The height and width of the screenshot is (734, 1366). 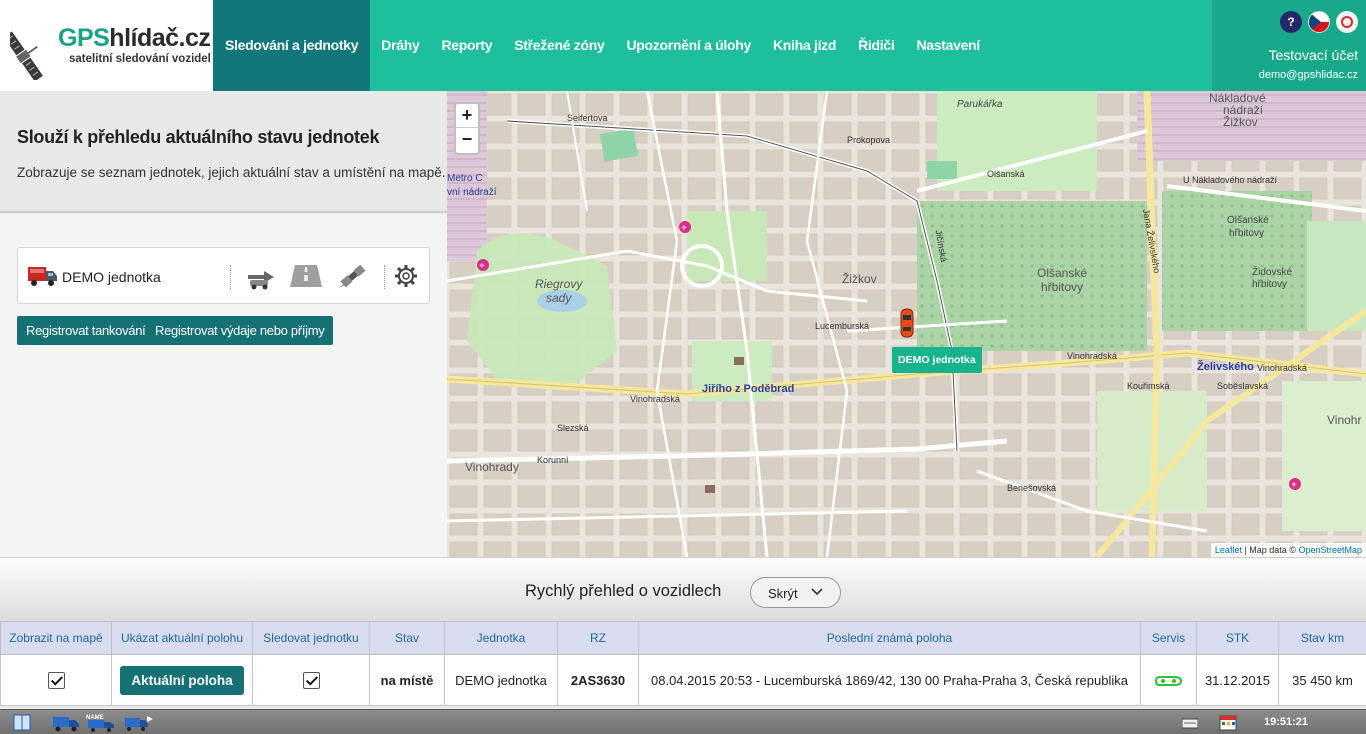 I want to click on satellite-icon, so click(x=353, y=276).